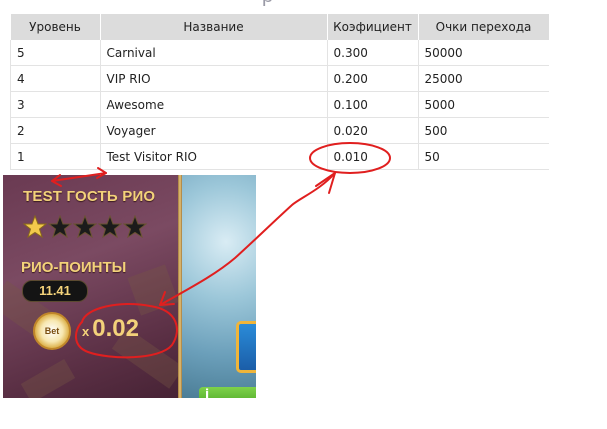  What do you see at coordinates (373, 104) in the screenshot?
I see `cell-coefficient: 0.100` at bounding box center [373, 104].